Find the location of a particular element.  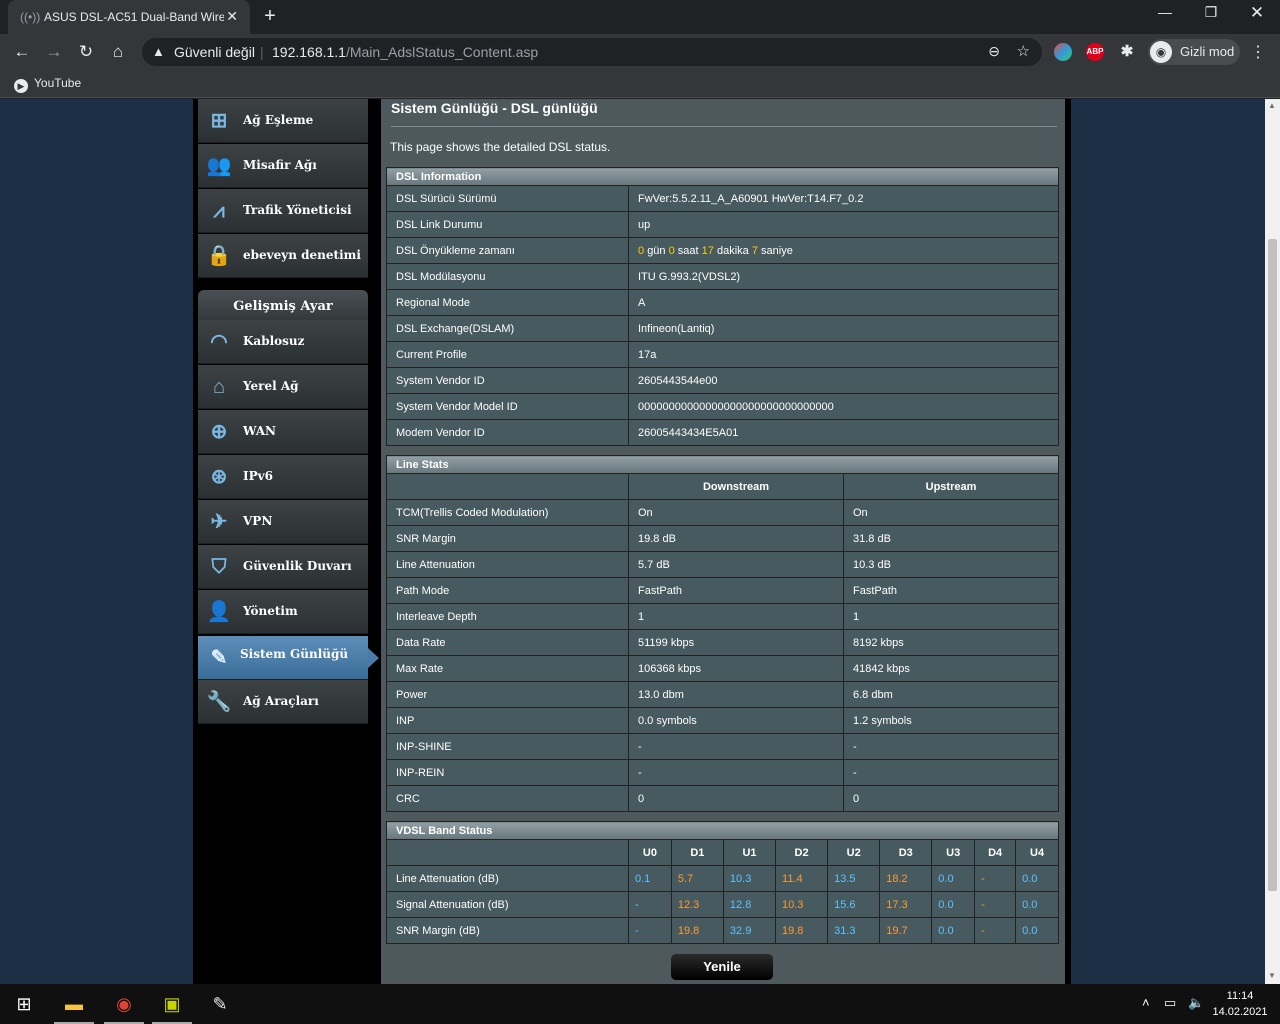

page-scrollbar: ▲ ▼ is located at coordinates (1272, 541).